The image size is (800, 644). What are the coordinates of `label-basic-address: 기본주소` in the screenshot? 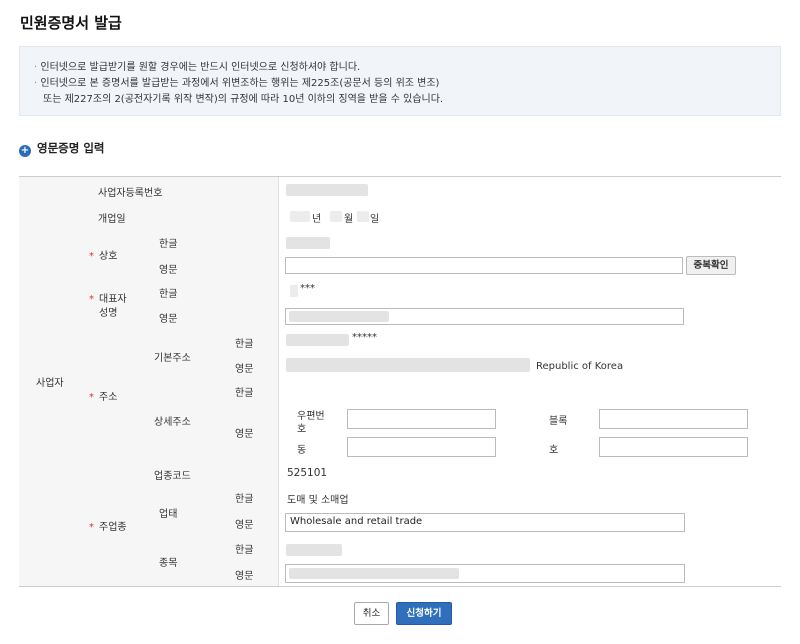 It's located at (172, 358).